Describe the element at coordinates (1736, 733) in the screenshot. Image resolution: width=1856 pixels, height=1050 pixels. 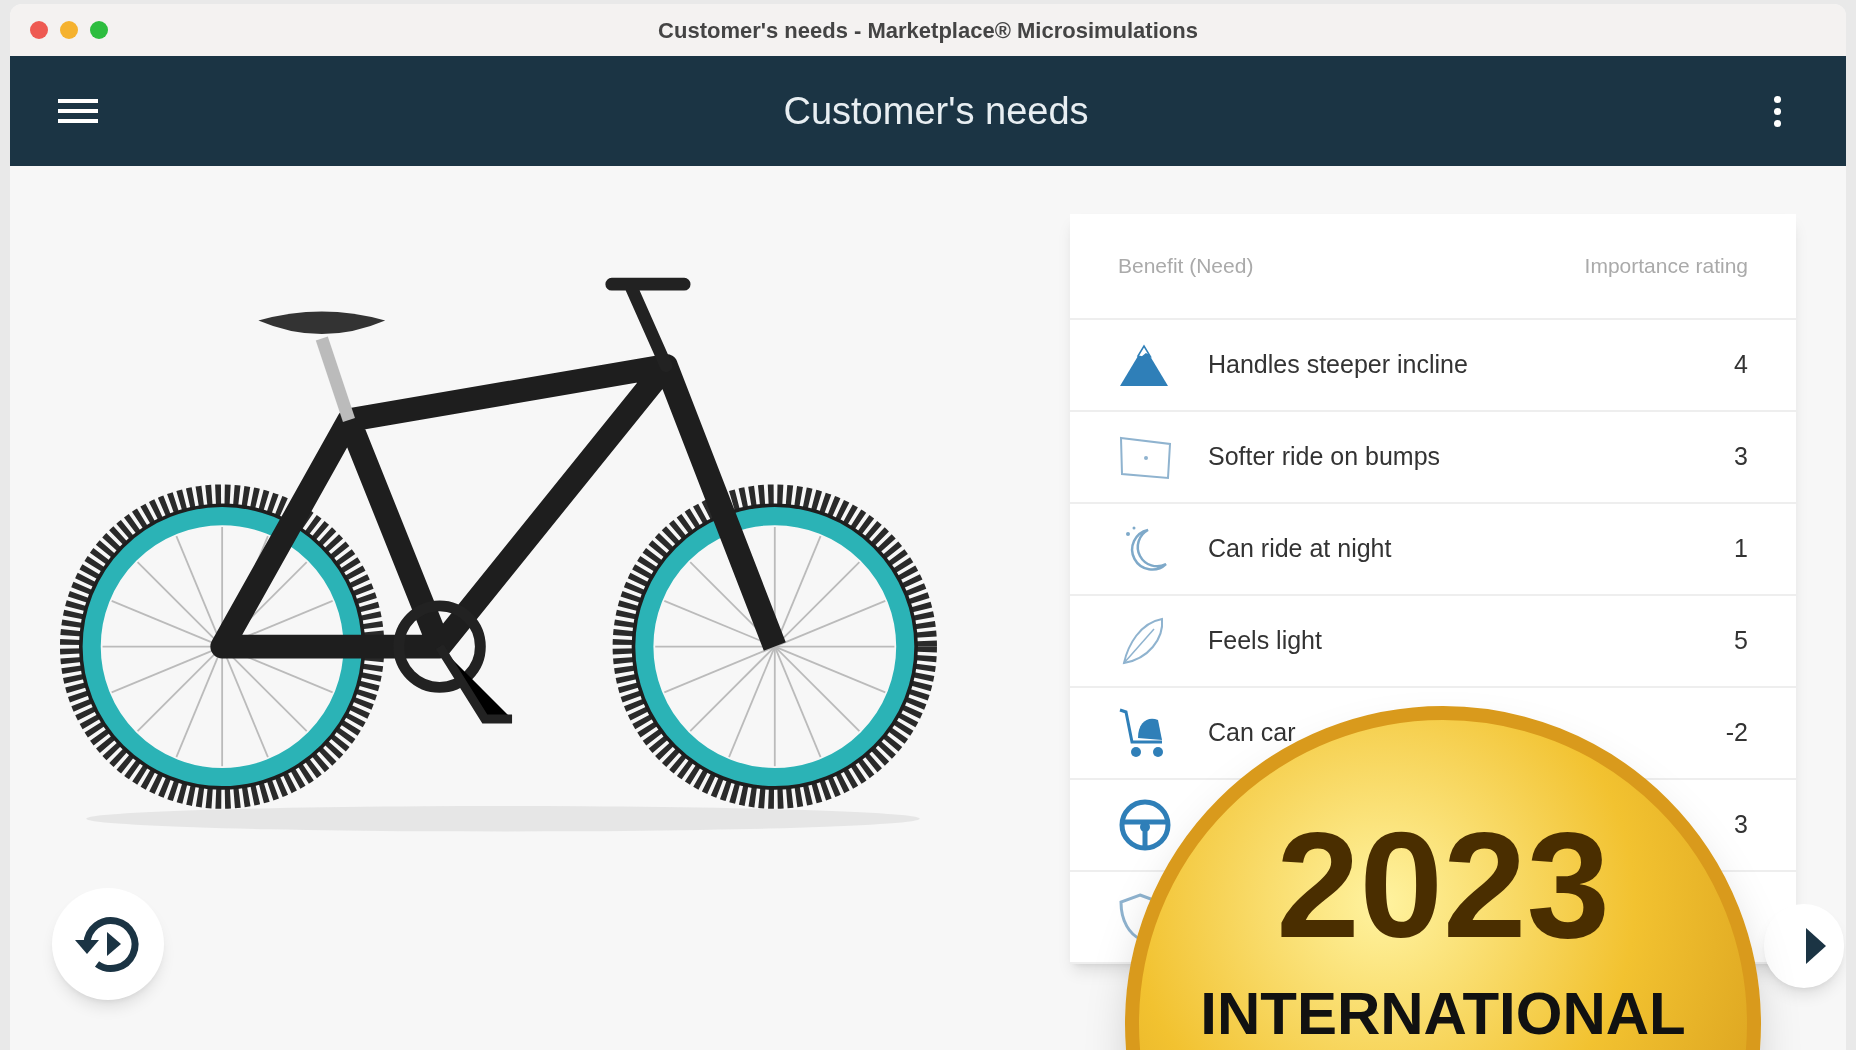
I see `rating-value: -2` at that location.